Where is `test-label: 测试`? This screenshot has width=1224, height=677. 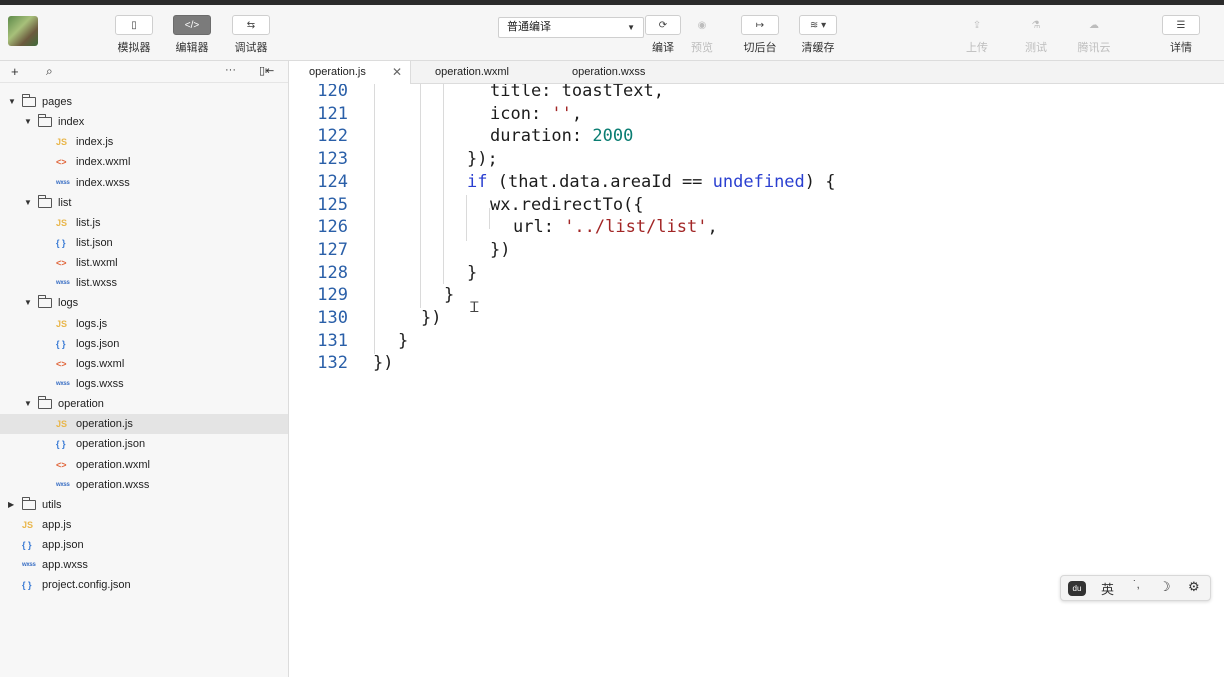 test-label: 测试 is located at coordinates (1036, 48).